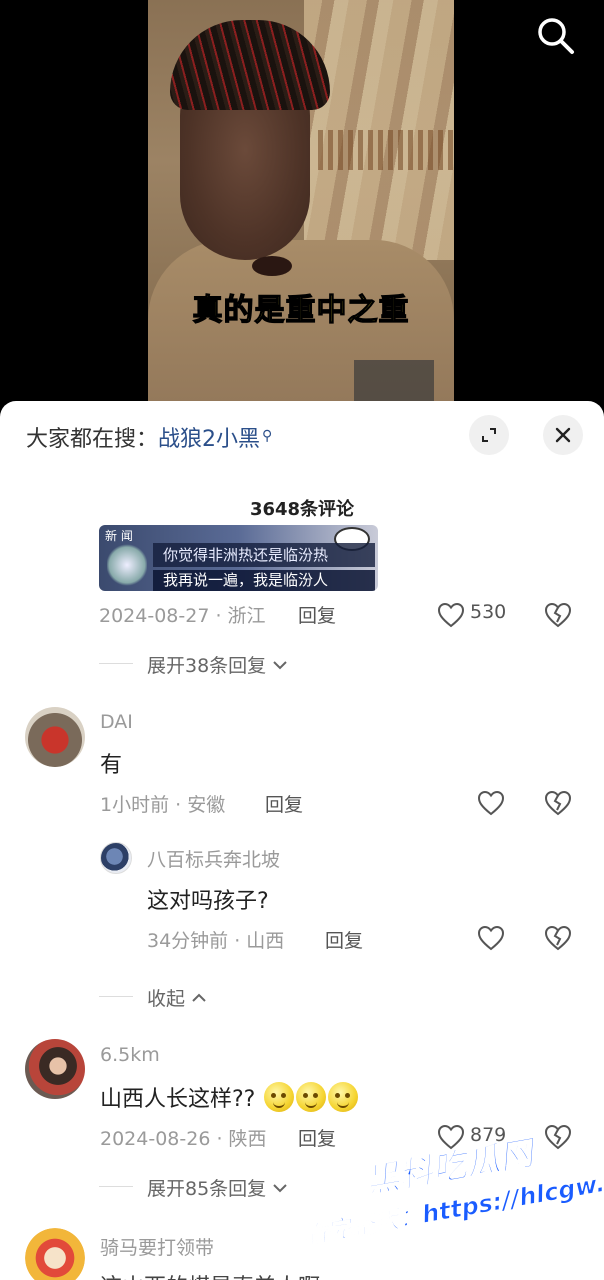 The width and height of the screenshot is (604, 1280). I want to click on comment-count: 3648条评论, so click(302, 509).